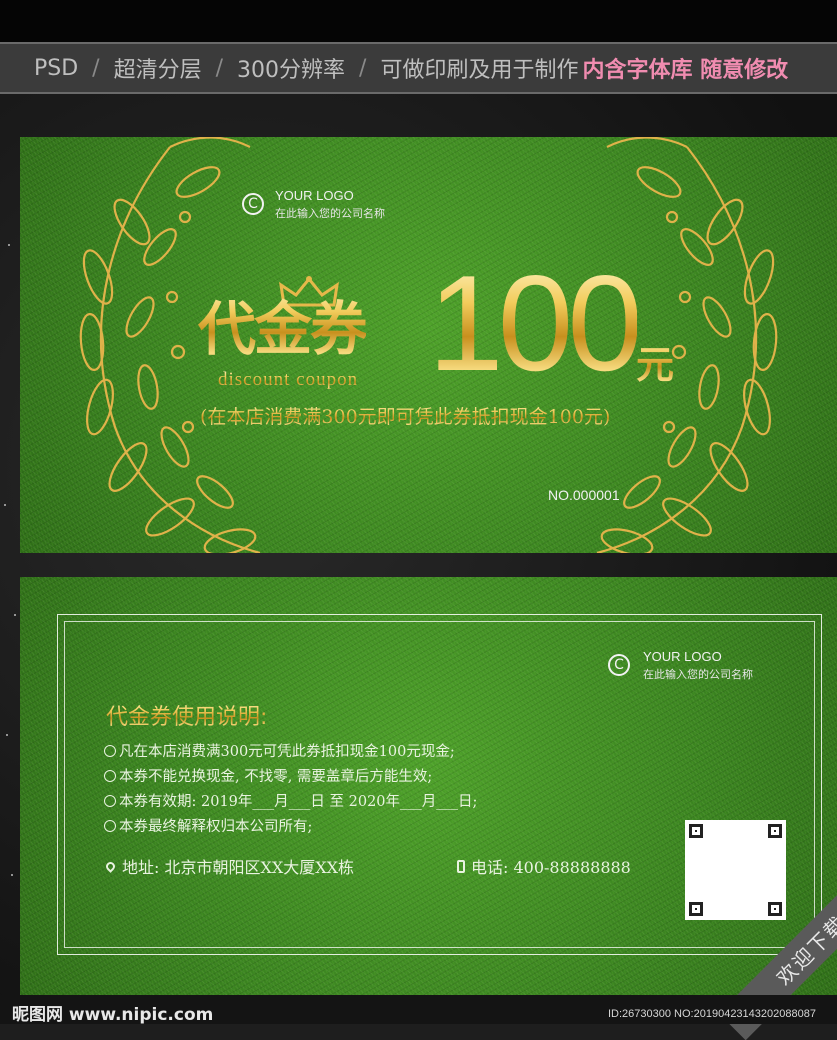 Image resolution: width=837 pixels, height=1040 pixels. I want to click on watermark-site: 昵图网 www.nipic.com, so click(113, 1015).